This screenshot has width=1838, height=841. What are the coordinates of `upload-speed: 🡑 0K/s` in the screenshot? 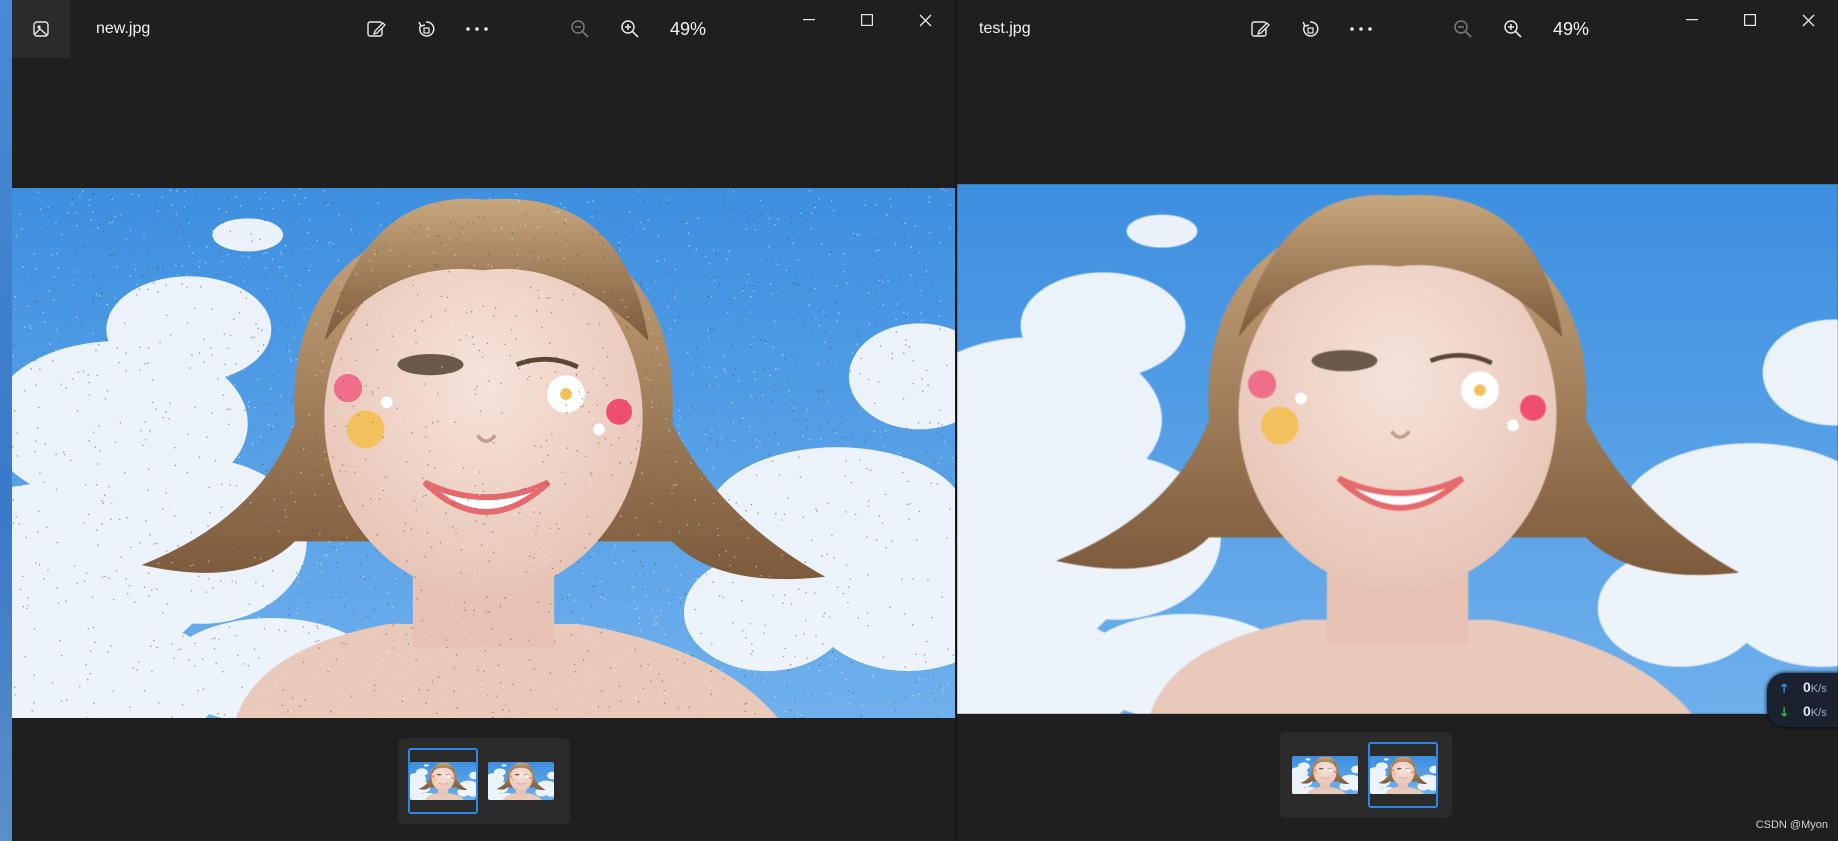 It's located at (1804, 689).